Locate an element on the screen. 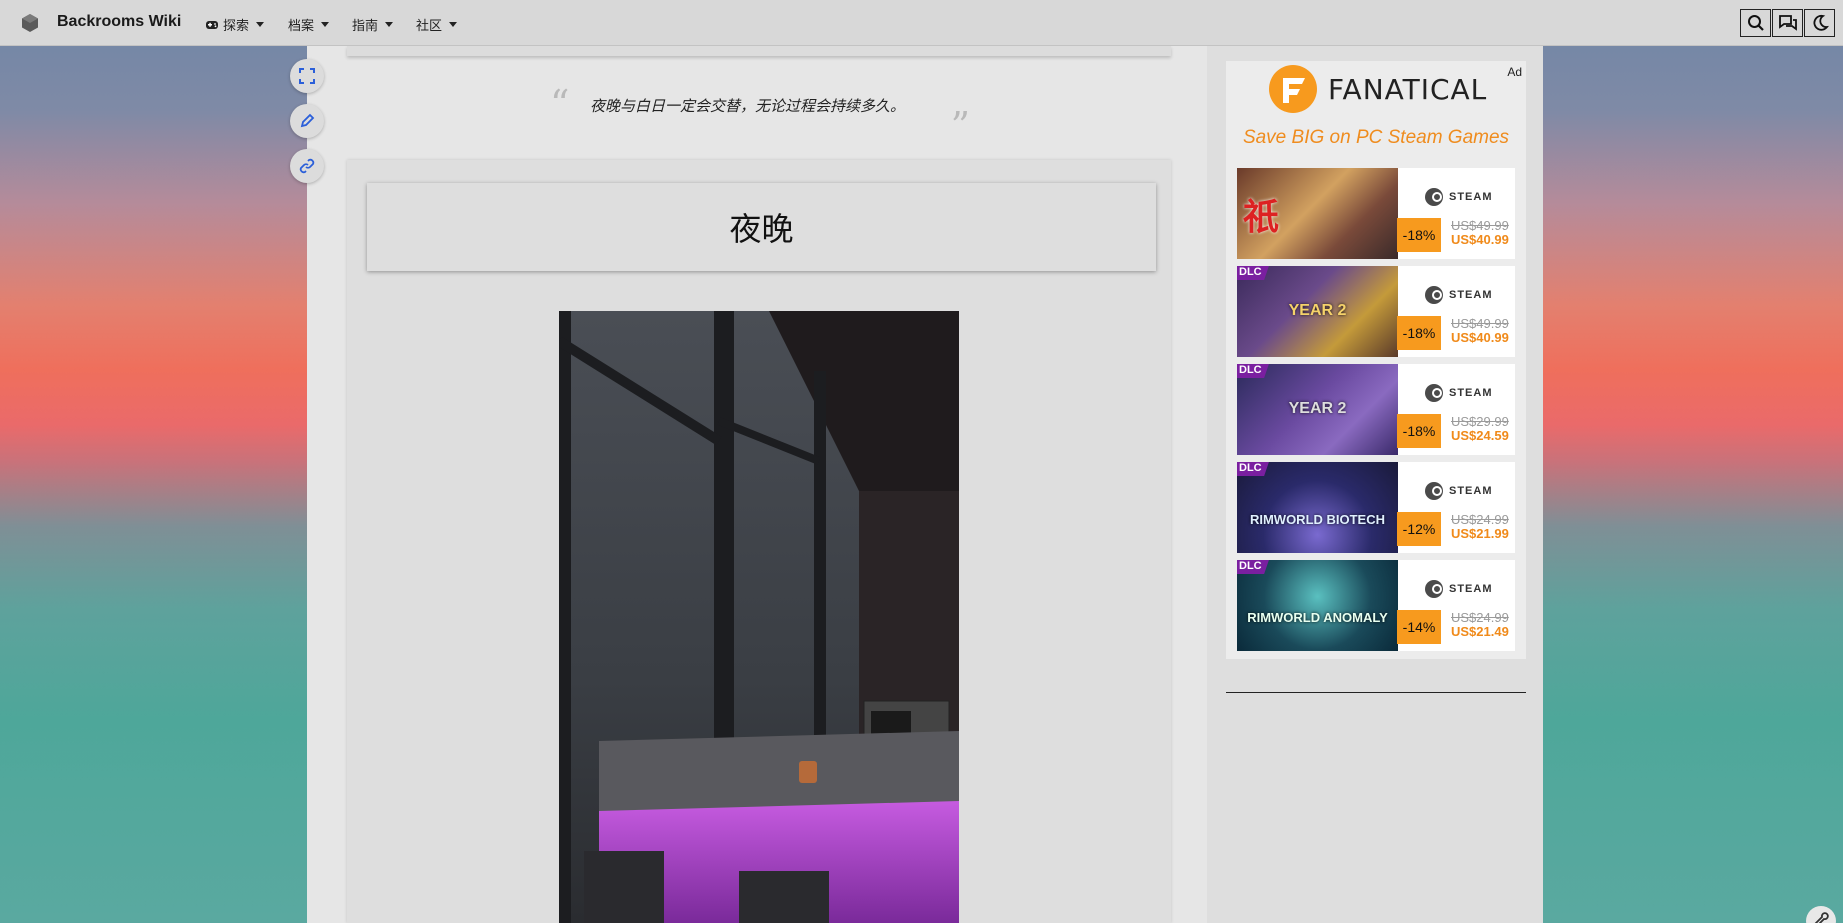 This screenshot has width=1843, height=923. gamepad-icon is located at coordinates (212, 24).